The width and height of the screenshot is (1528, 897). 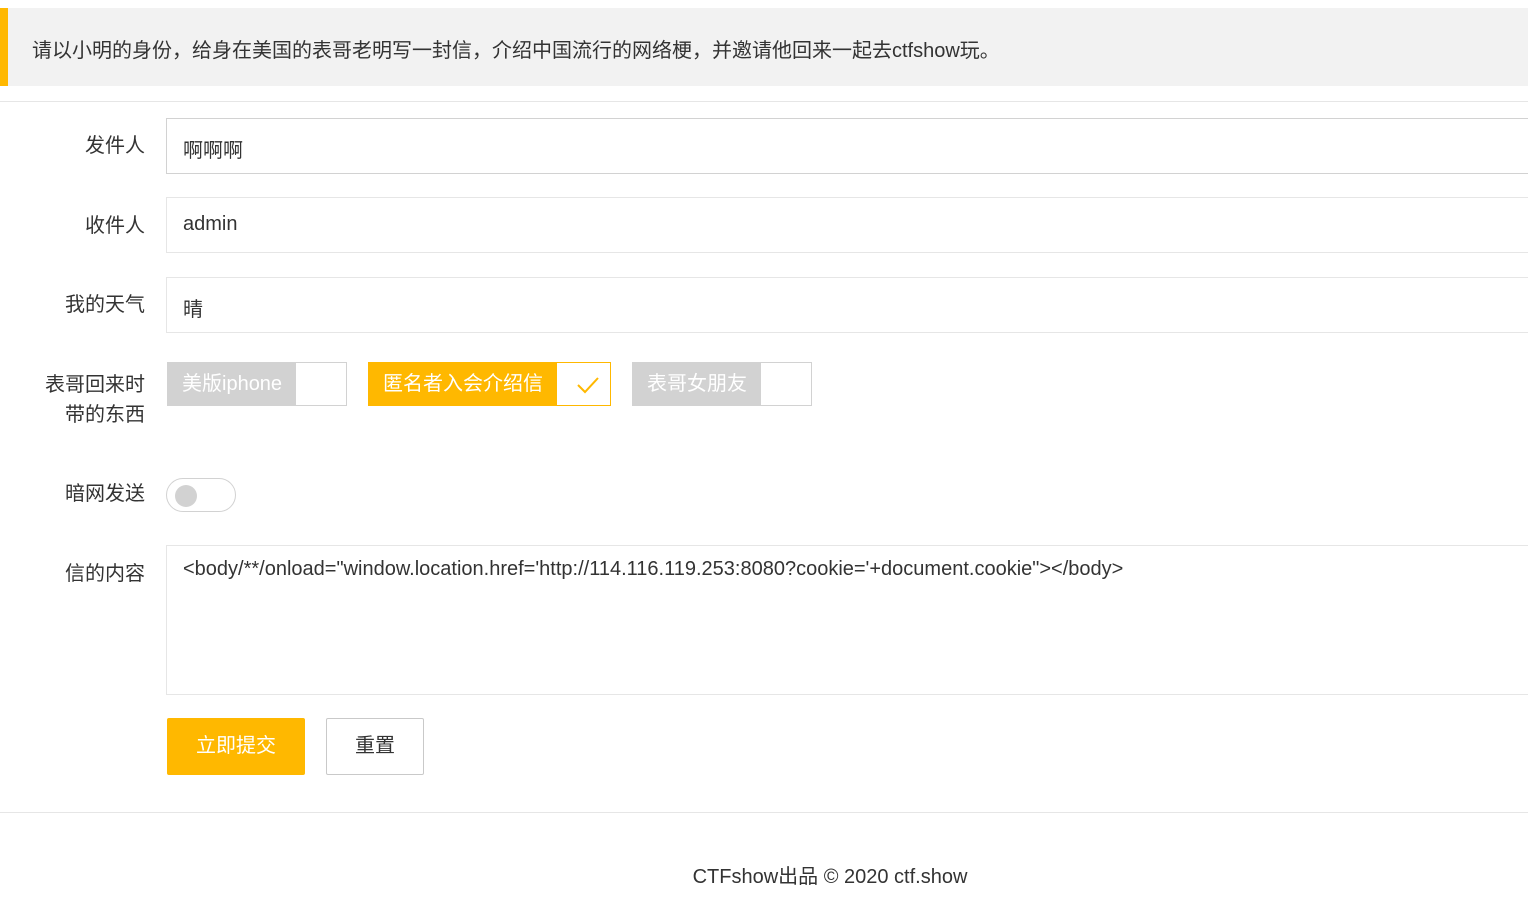 I want to click on toggle-knob, so click(x=186, y=496).